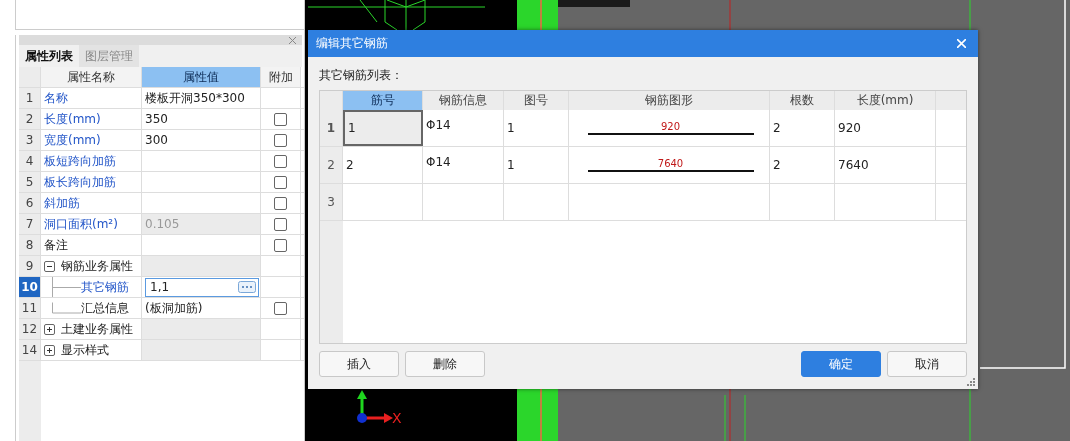 Image resolution: width=1070 pixels, height=441 pixels. I want to click on axis-label: X, so click(397, 418).